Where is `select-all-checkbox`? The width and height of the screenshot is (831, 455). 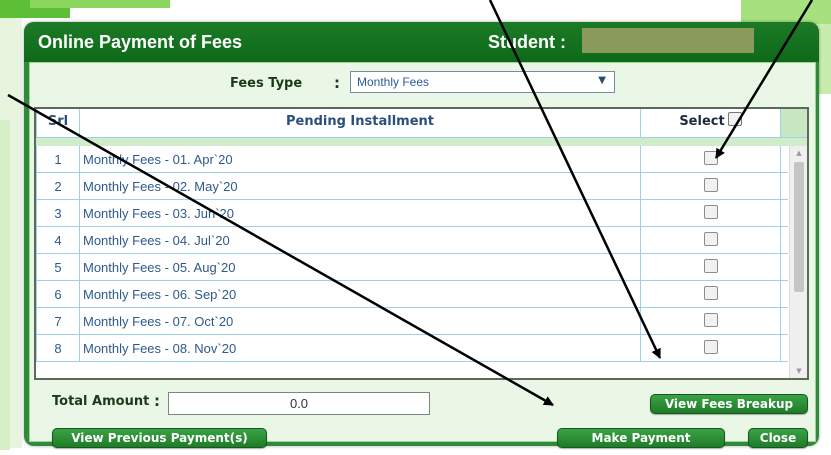
select-all-checkbox is located at coordinates (734, 119).